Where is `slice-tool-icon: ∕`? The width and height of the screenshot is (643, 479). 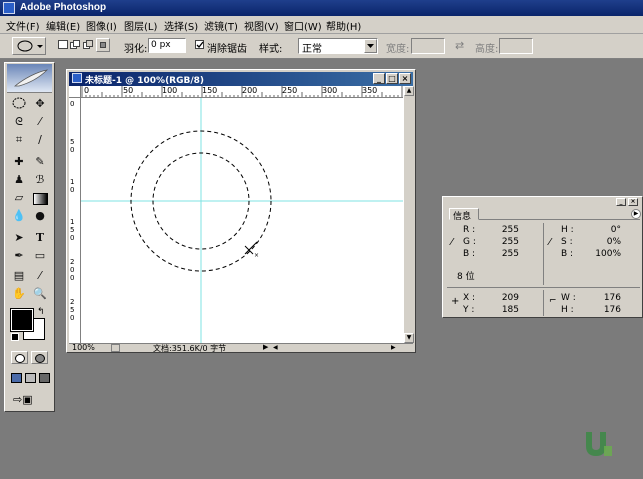
slice-tool-icon: ∕ is located at coordinates (40, 140).